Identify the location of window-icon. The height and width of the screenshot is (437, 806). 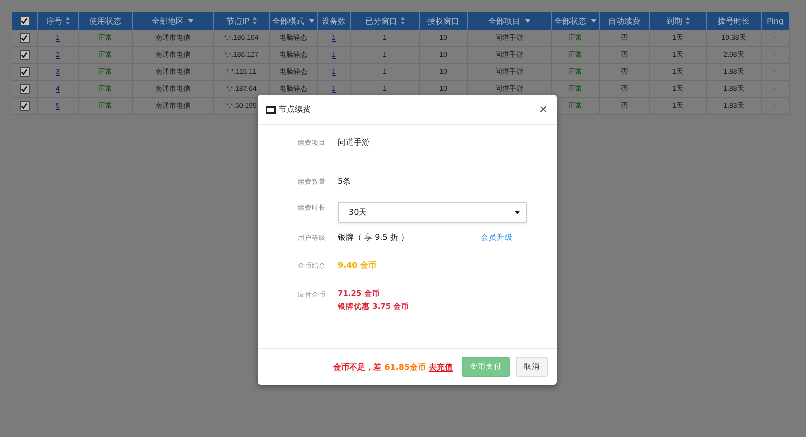
(271, 110).